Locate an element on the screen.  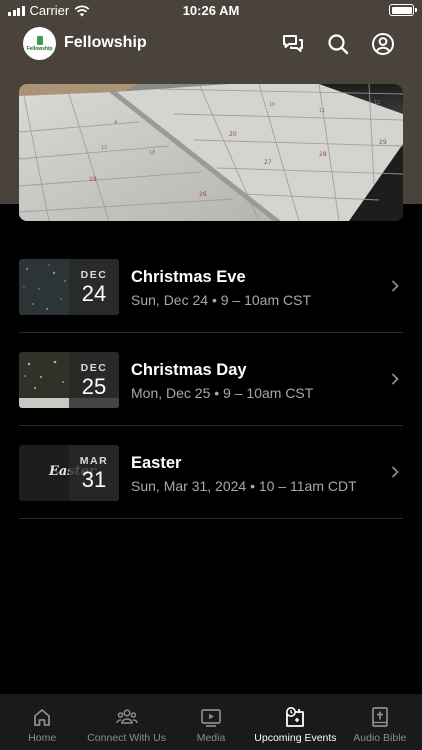
event-date-badge: DEC 24 is located at coordinates (94, 287).